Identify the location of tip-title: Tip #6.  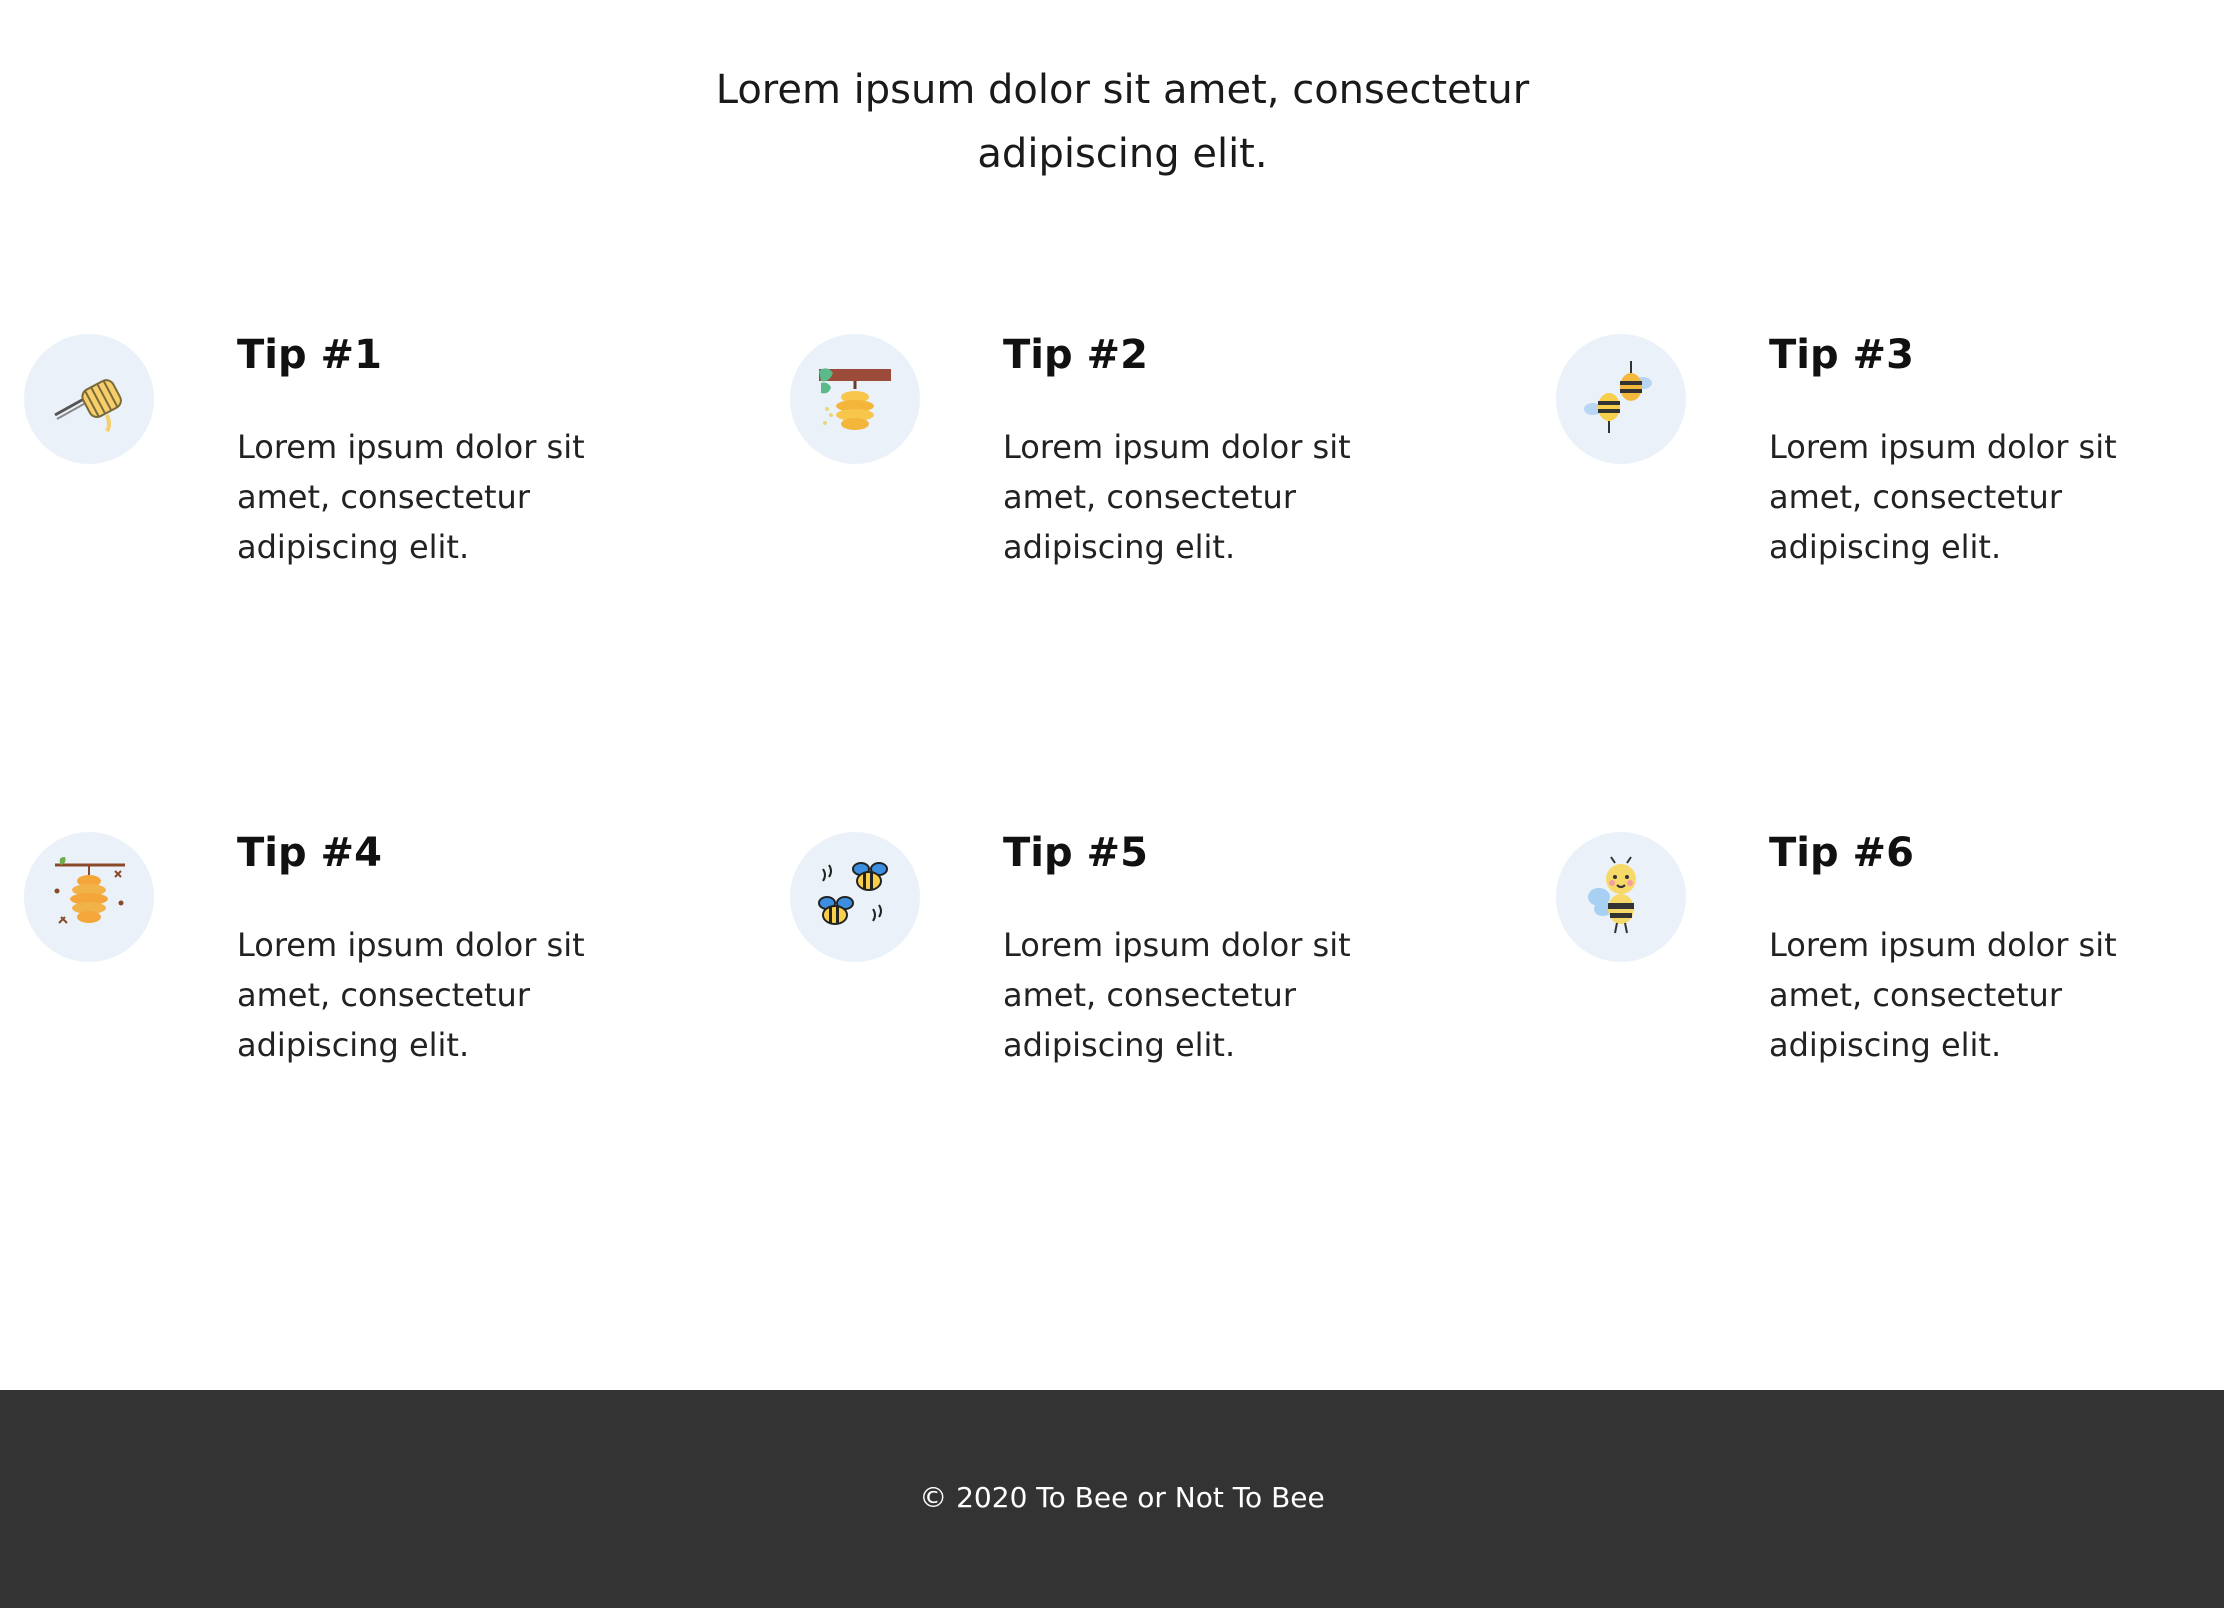
(1841, 853).